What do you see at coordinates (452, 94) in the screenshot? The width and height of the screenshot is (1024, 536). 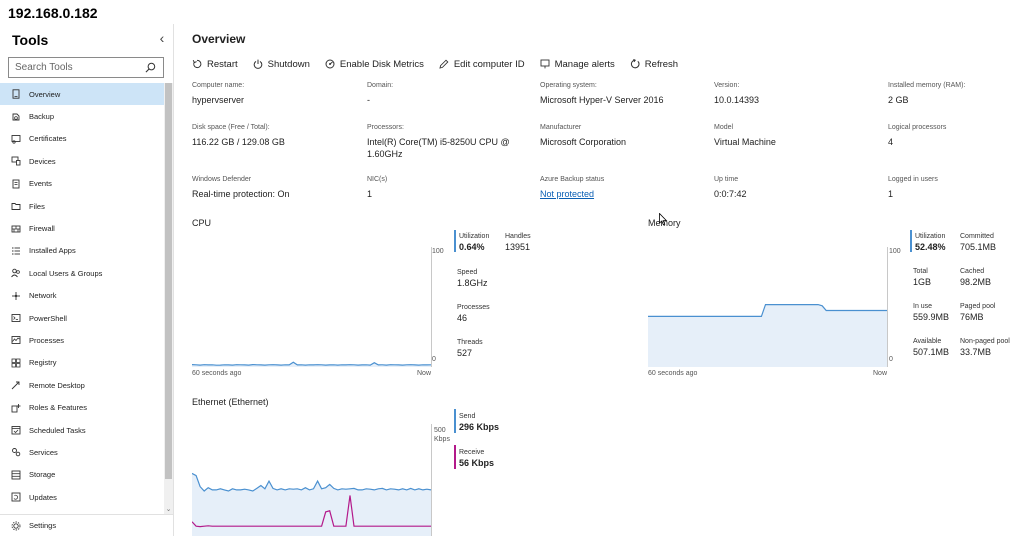 I see `property-domain: Domain: -` at bounding box center [452, 94].